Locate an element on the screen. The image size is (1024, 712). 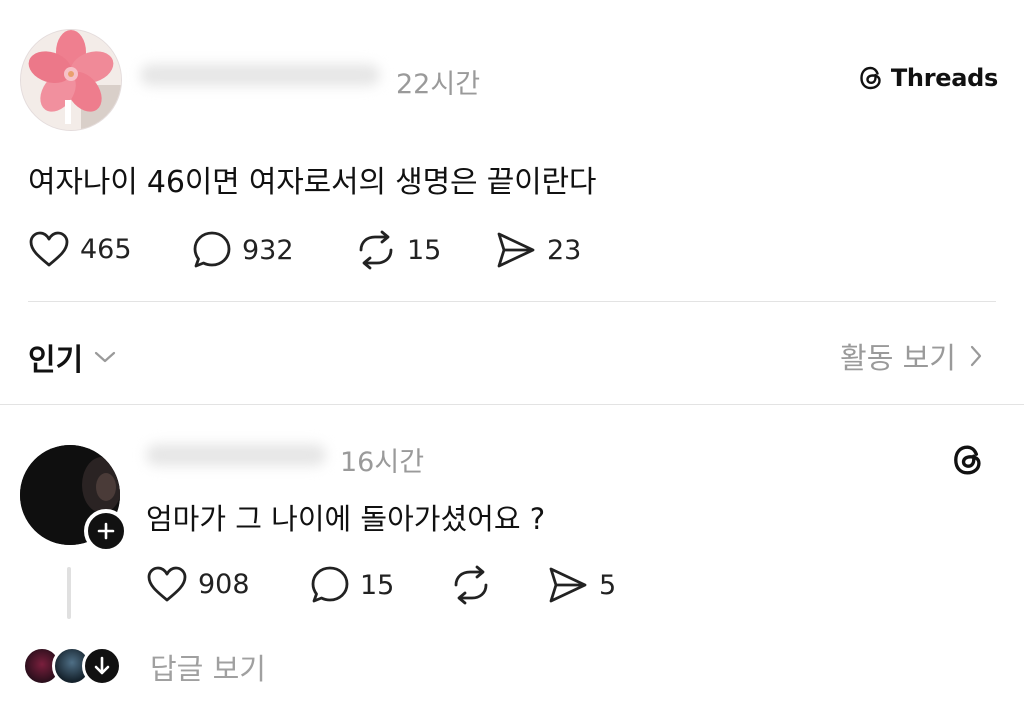
sort-label: 인기 is located at coordinates (56, 360).